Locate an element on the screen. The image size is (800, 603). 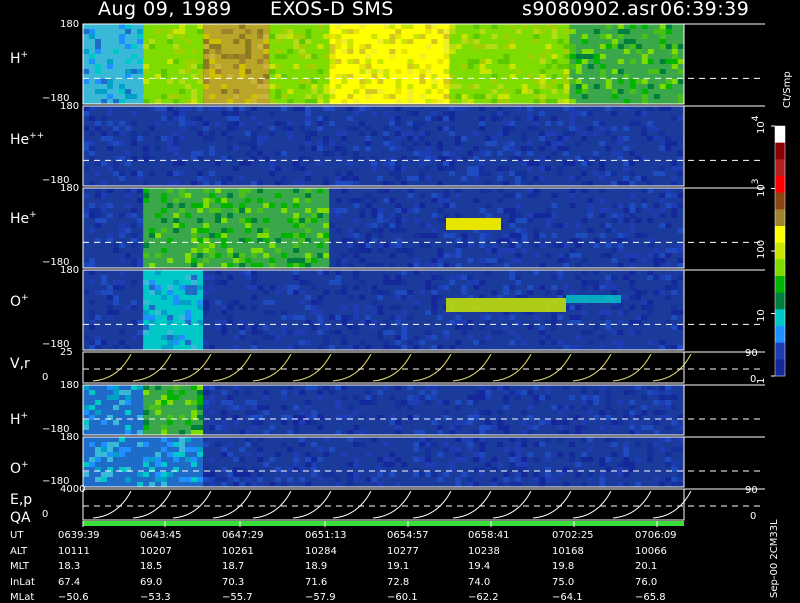
footer-inlat-value-7: 75.0 is located at coordinates (563, 583).